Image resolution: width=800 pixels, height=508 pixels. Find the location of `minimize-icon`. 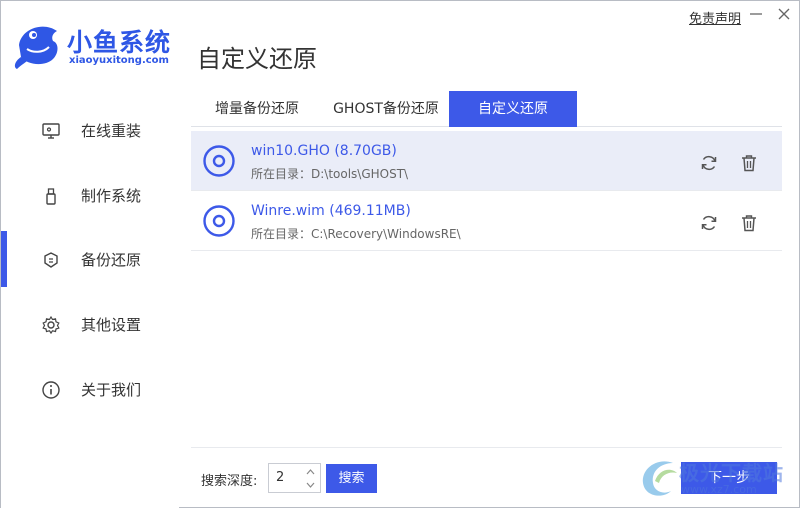

minimize-icon is located at coordinates (756, 14).